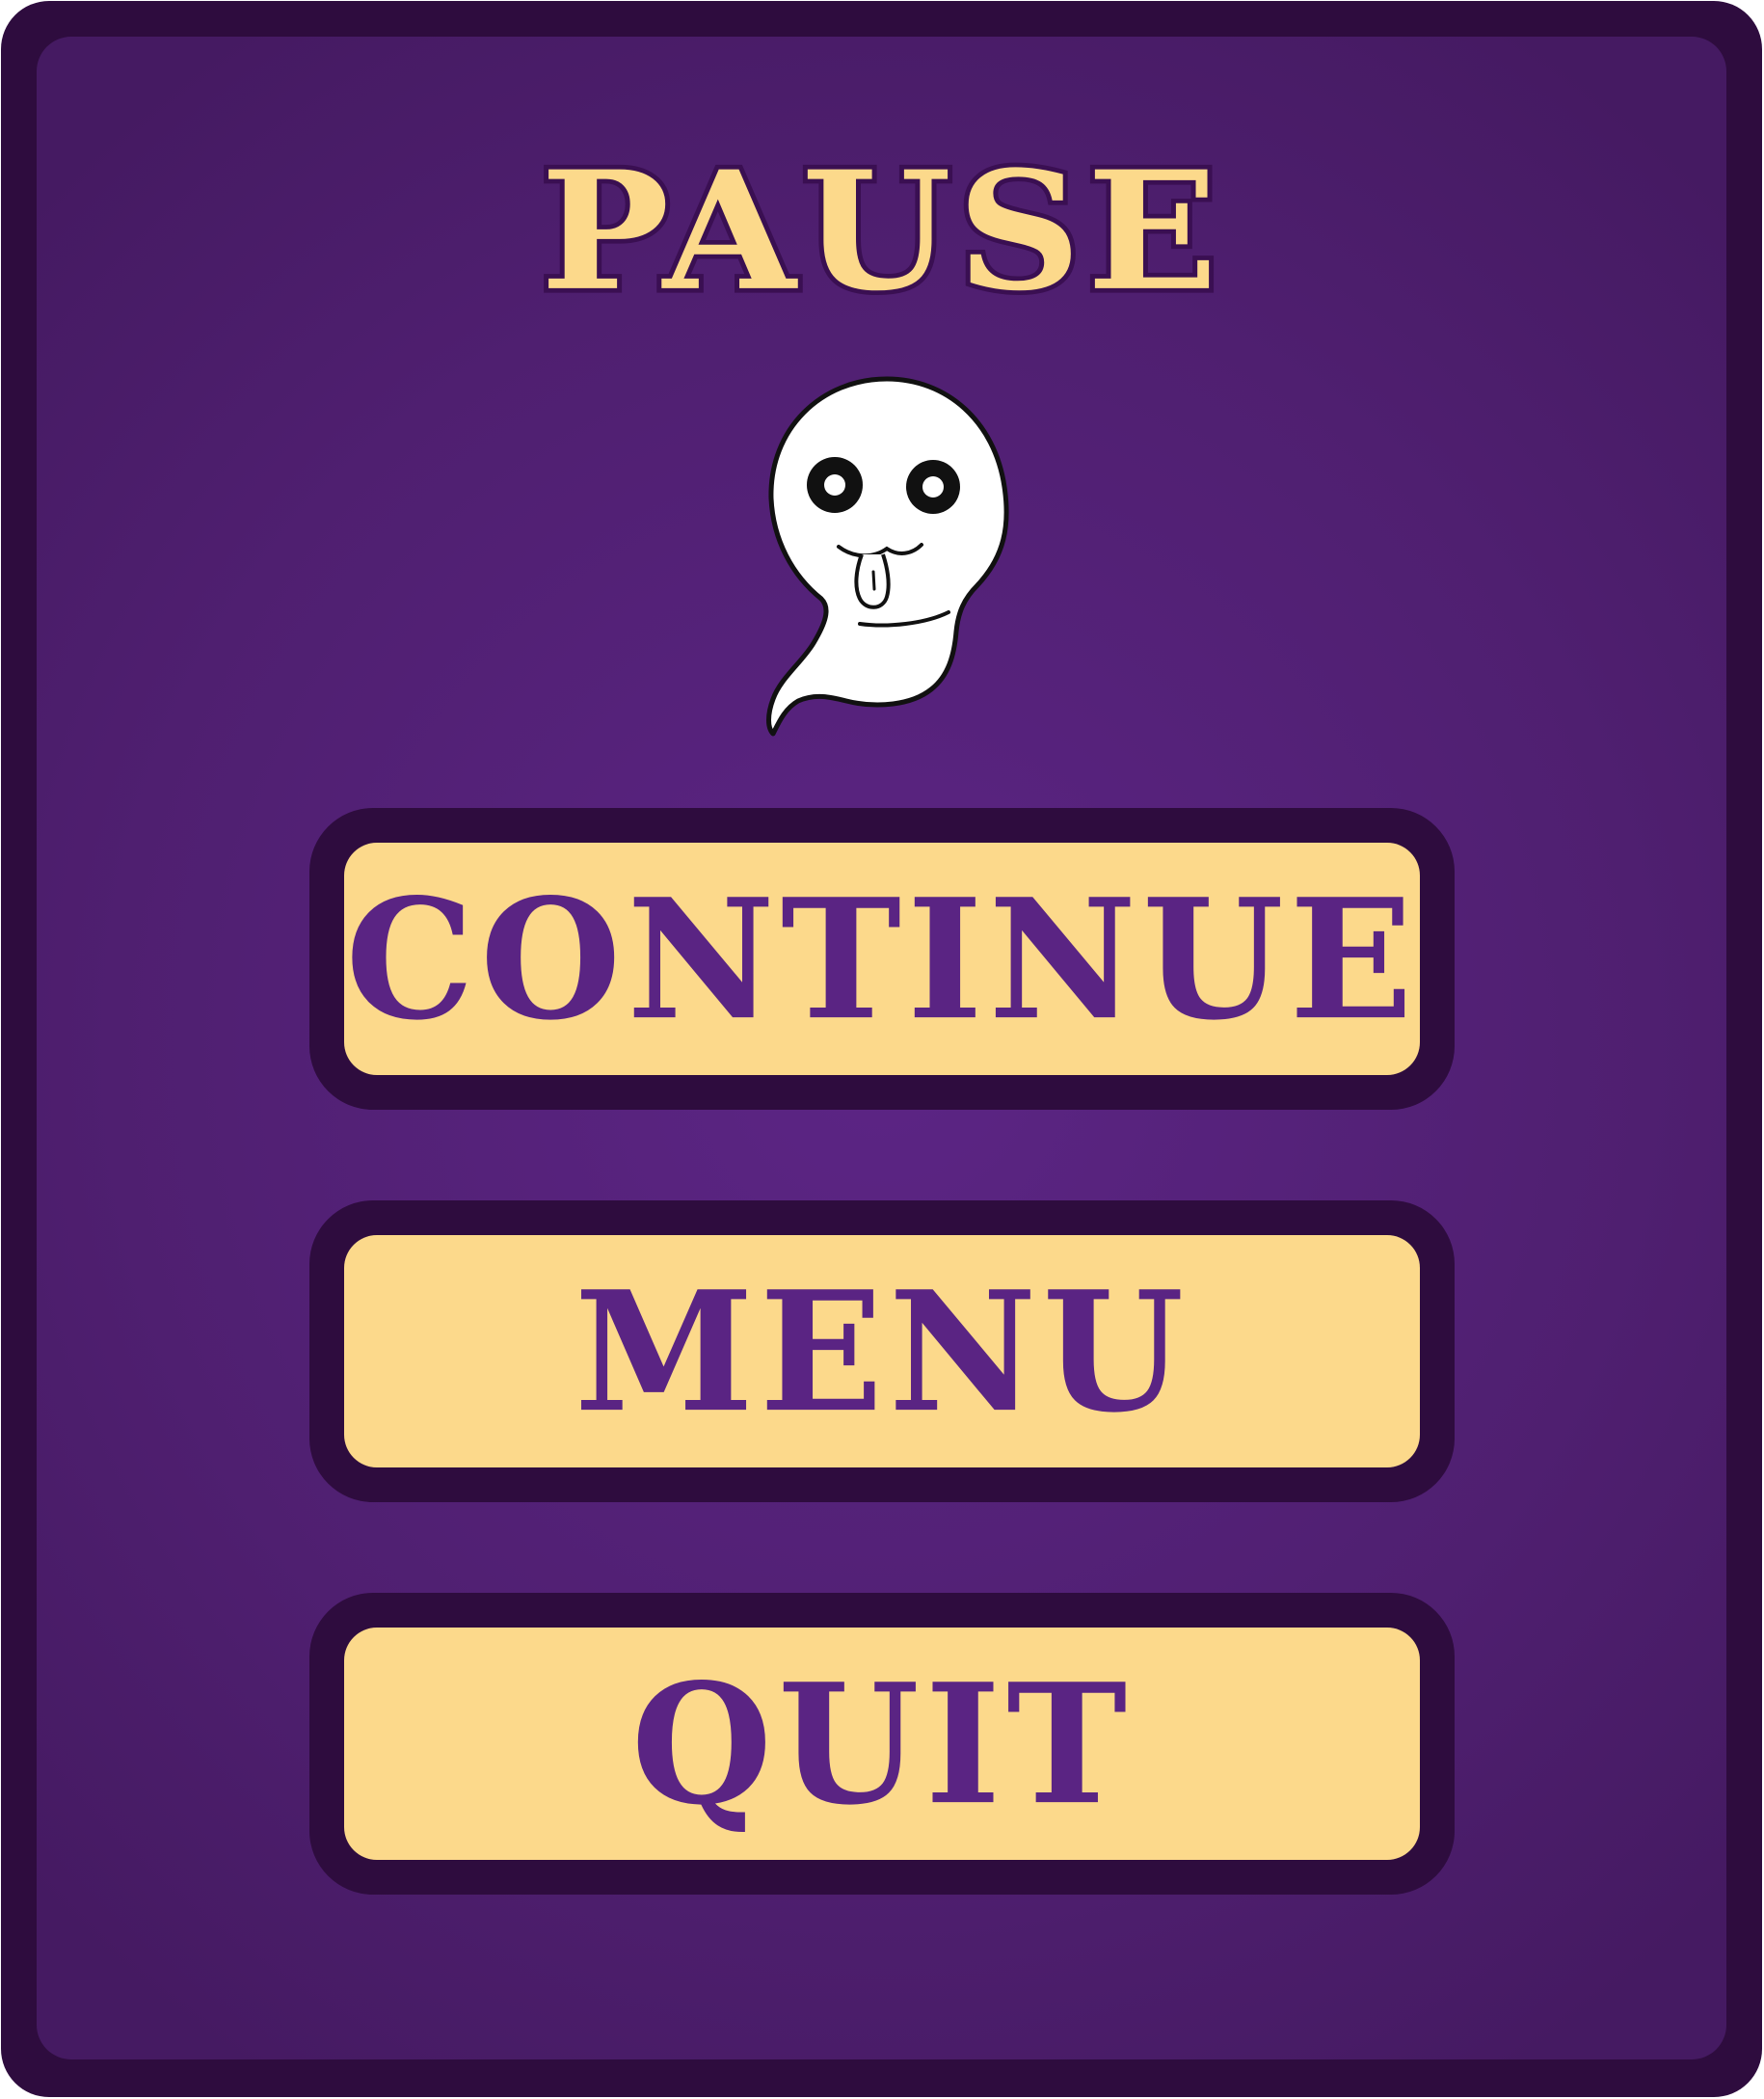 The width and height of the screenshot is (1764, 2099). I want to click on menu-button-face: MENU, so click(882, 1351).